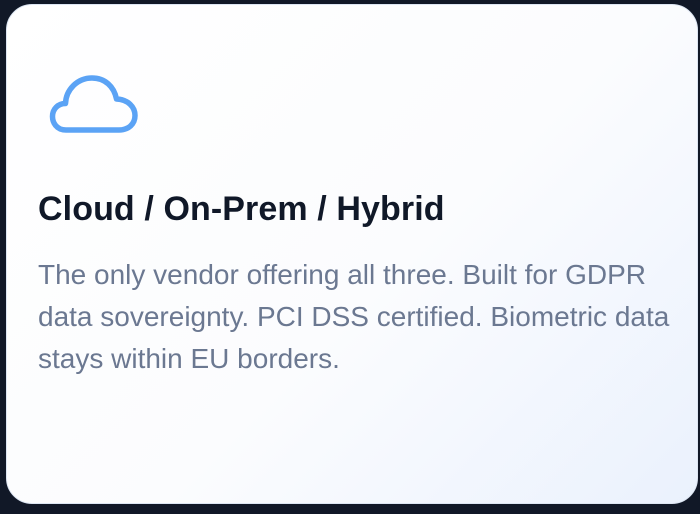 This screenshot has width=700, height=514. I want to click on card-title: Cloud / On-Prem / Hybrid, so click(241, 209).